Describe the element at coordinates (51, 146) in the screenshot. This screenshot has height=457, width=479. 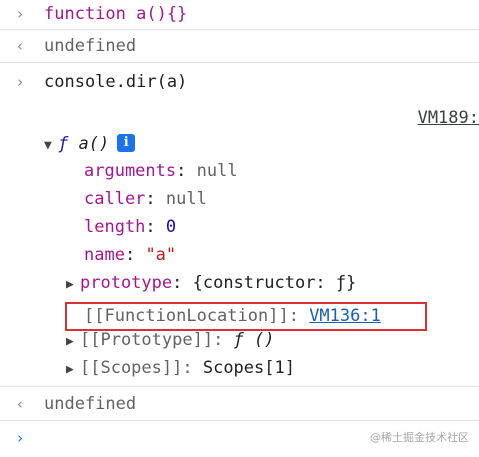
I see `expanded-triangle-icon: ▼` at that location.